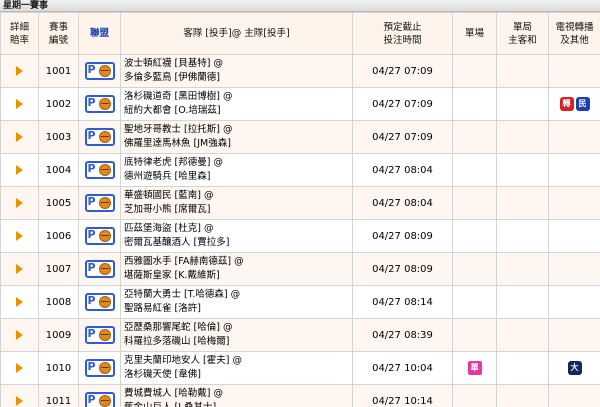 This screenshot has width=600, height=407. What do you see at coordinates (238, 328) in the screenshot?
I see `away-team-line: 亞歷桑那響尾蛇 [哈倫] @` at bounding box center [238, 328].